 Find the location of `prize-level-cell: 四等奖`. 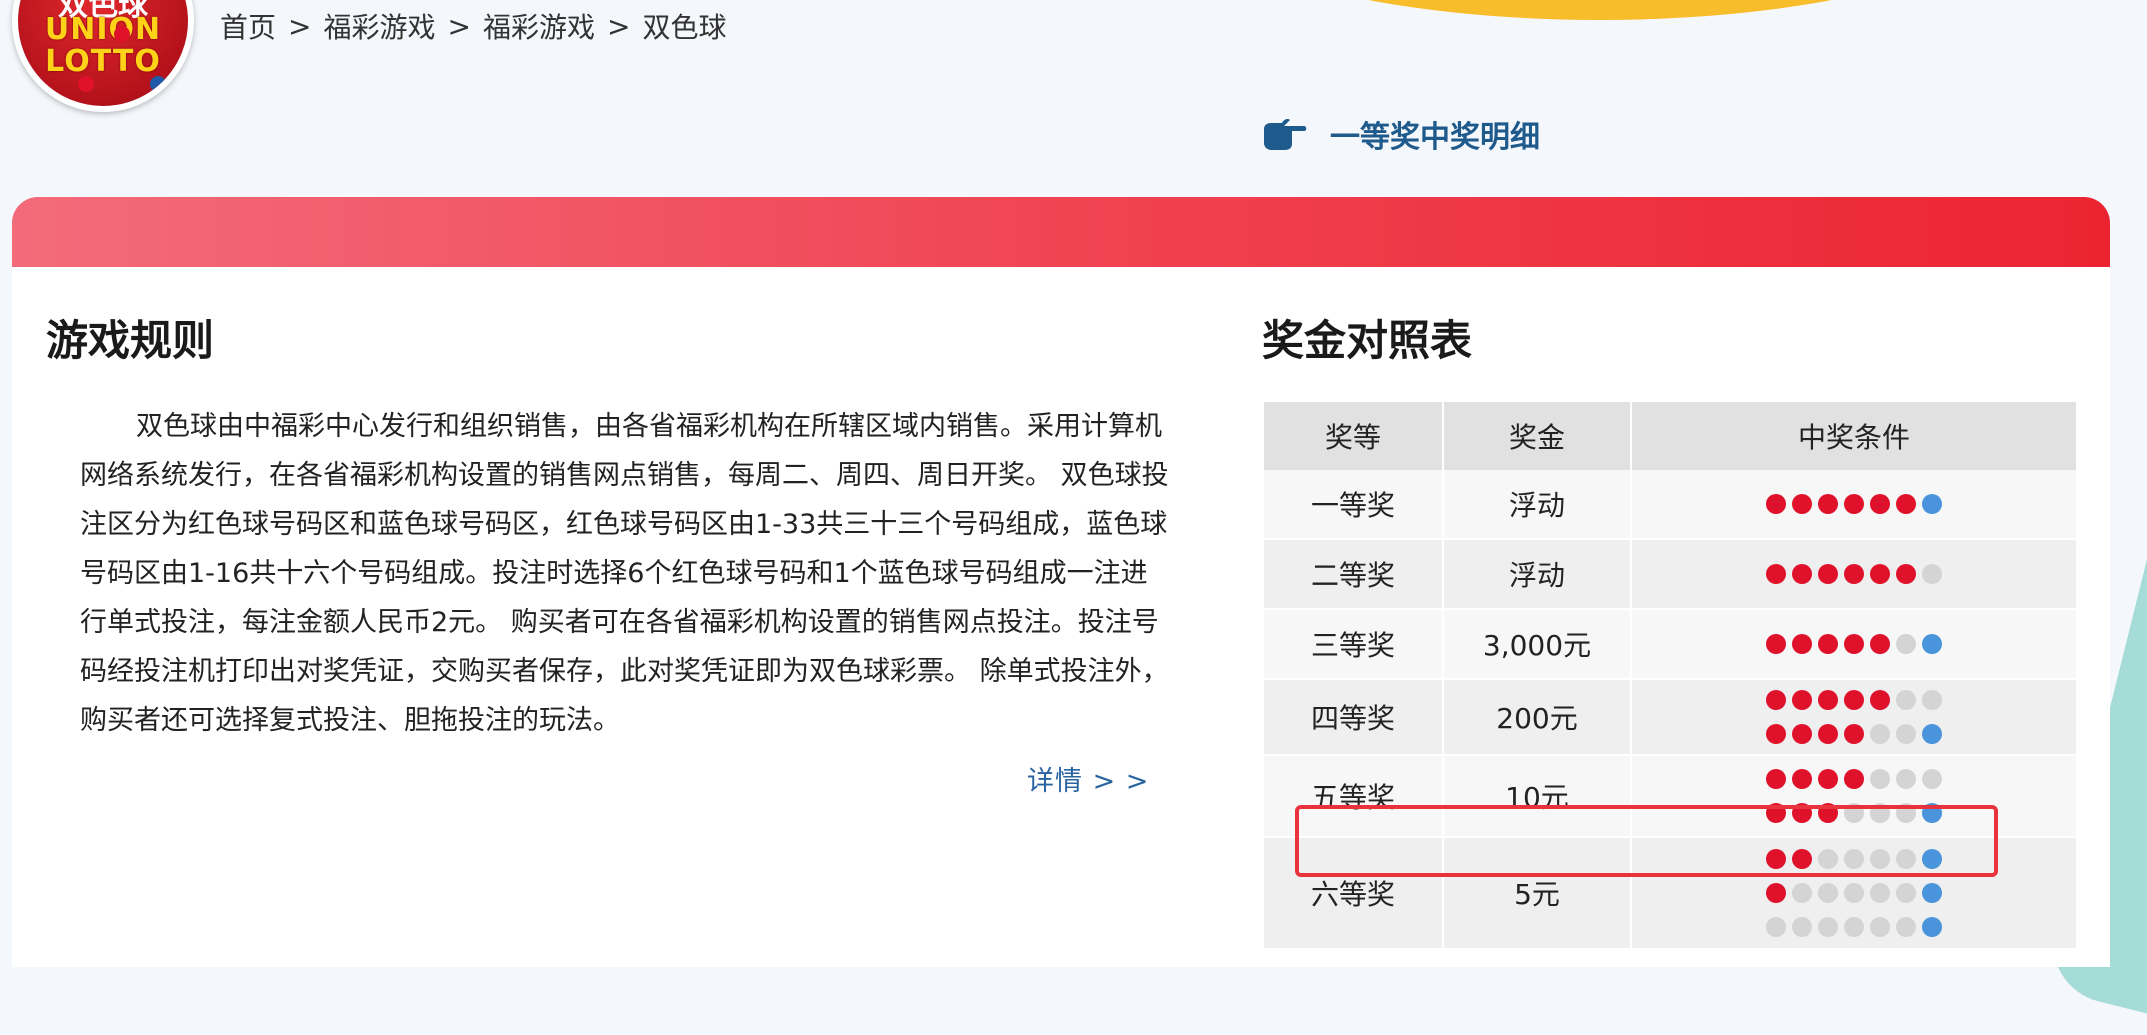

prize-level-cell: 四等奖 is located at coordinates (1354, 717).